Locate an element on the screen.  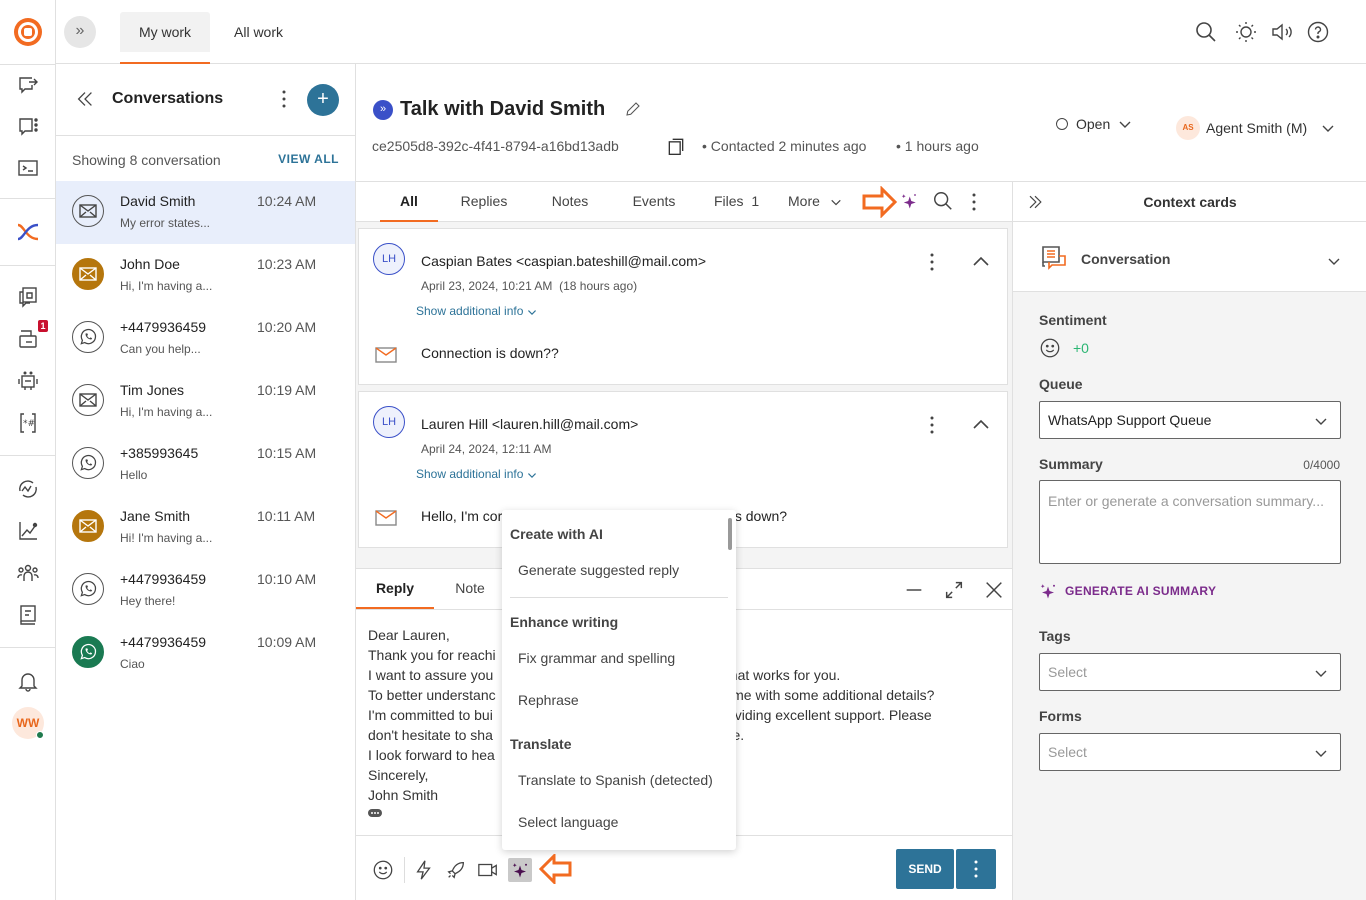
edit-title-icon is located at coordinates (633, 109).